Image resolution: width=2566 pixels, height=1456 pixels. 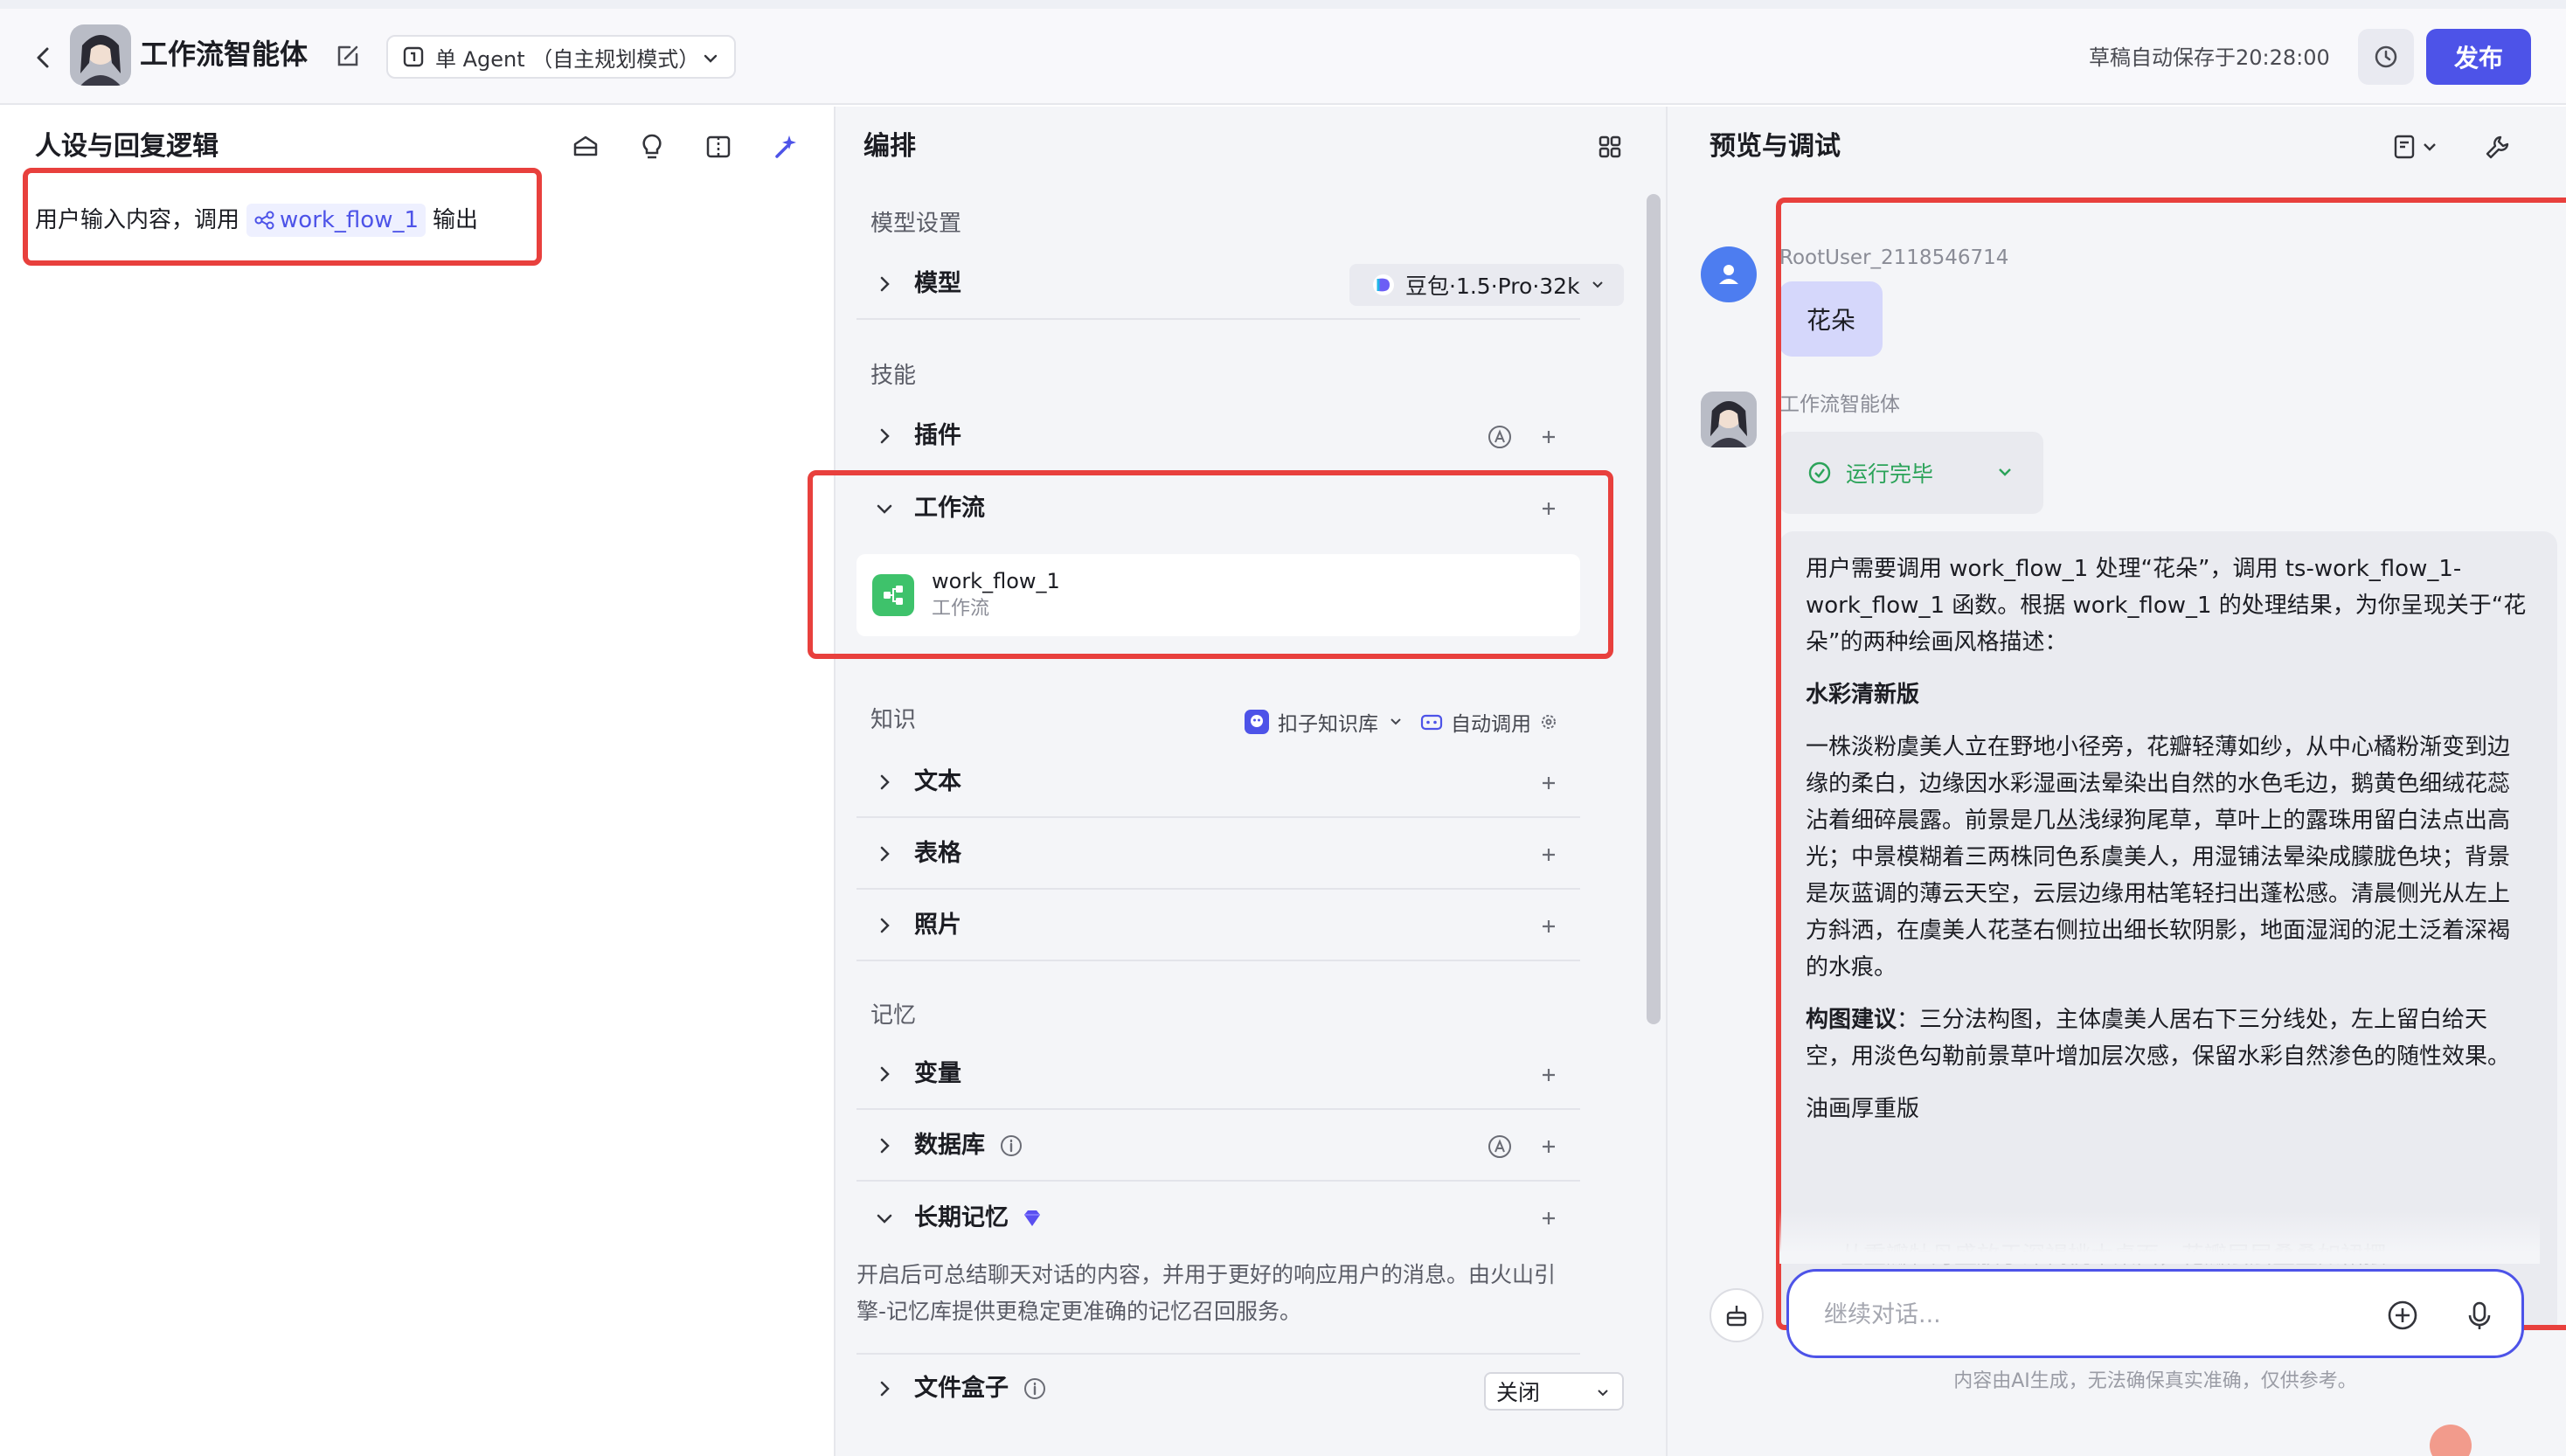 What do you see at coordinates (1218, 595) in the screenshot?
I see `workflow-item-card: work_flow_1 工作流` at bounding box center [1218, 595].